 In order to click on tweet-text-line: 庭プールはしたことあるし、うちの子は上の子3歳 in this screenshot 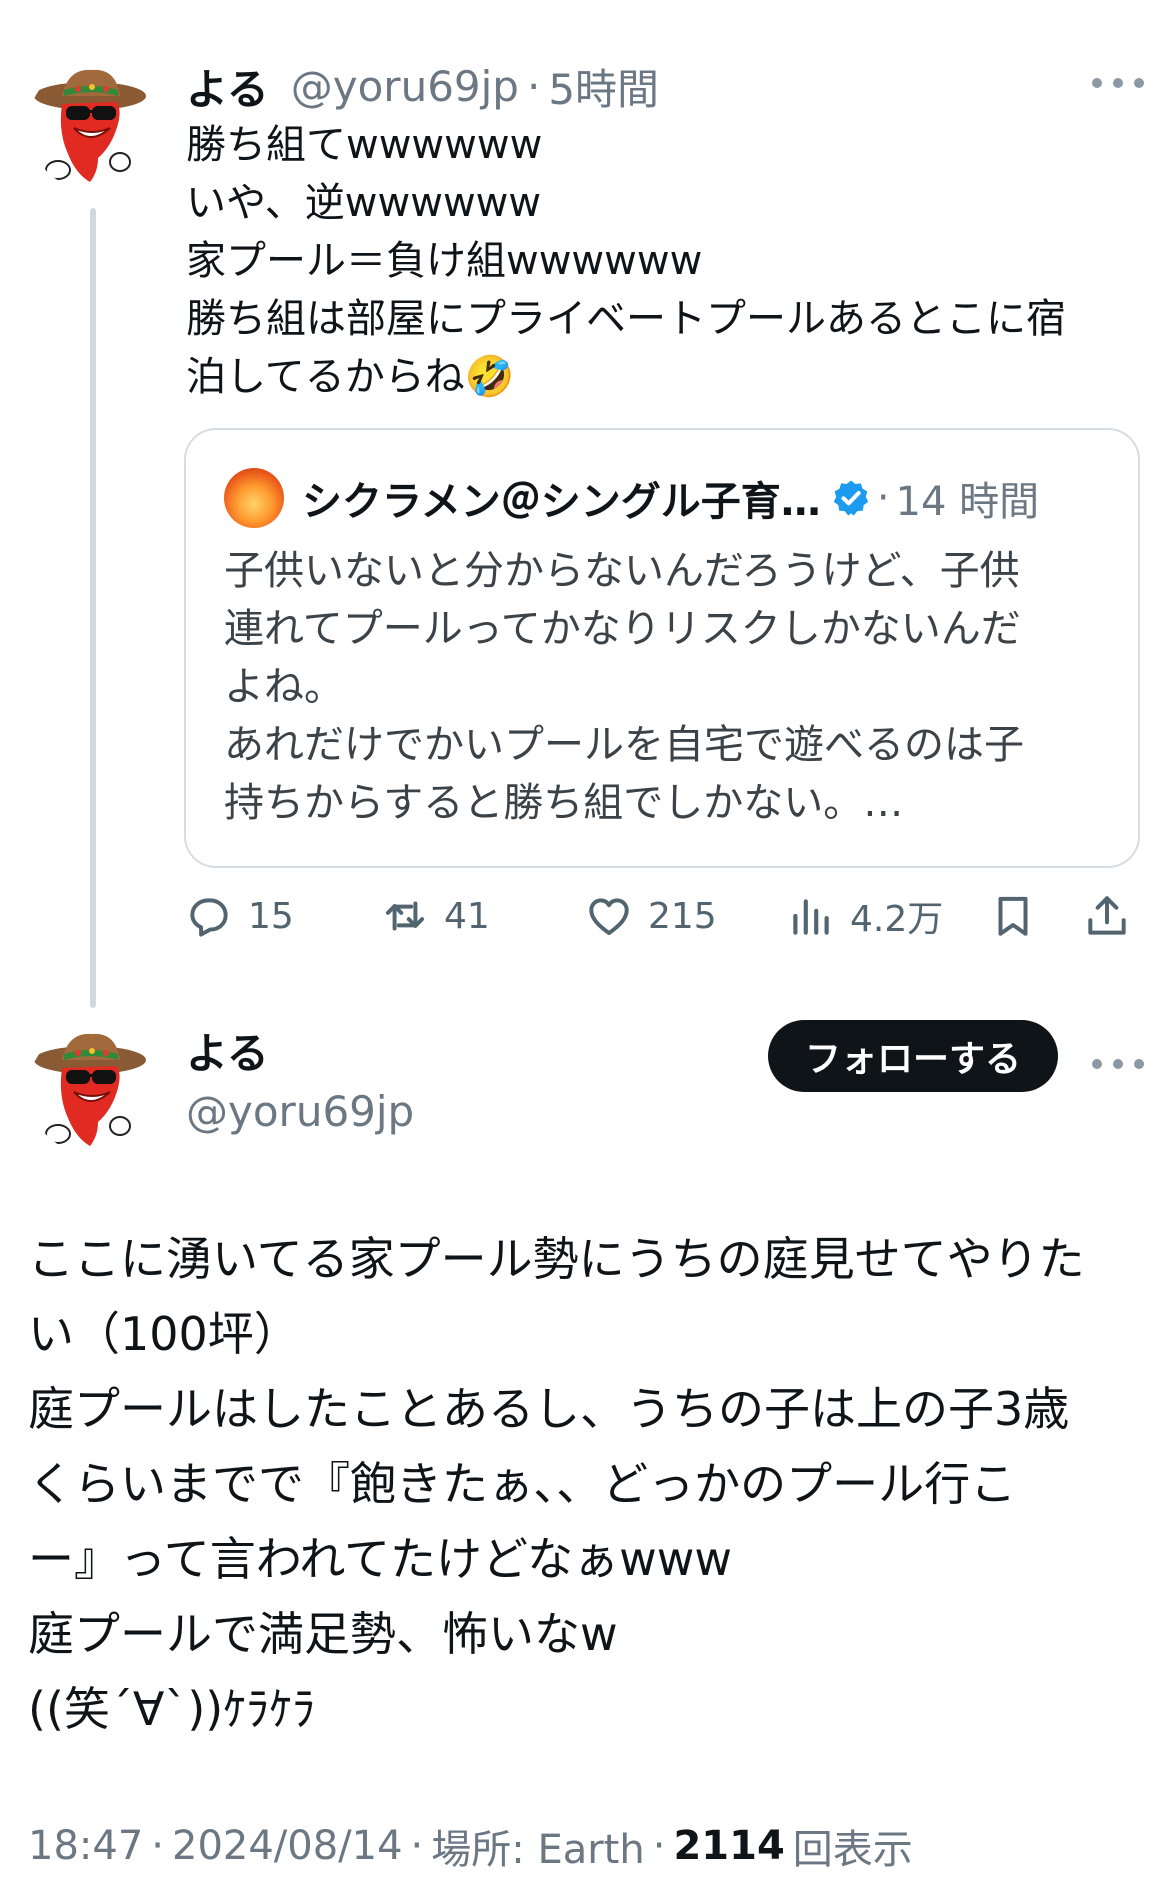, I will do `click(549, 1409)`.